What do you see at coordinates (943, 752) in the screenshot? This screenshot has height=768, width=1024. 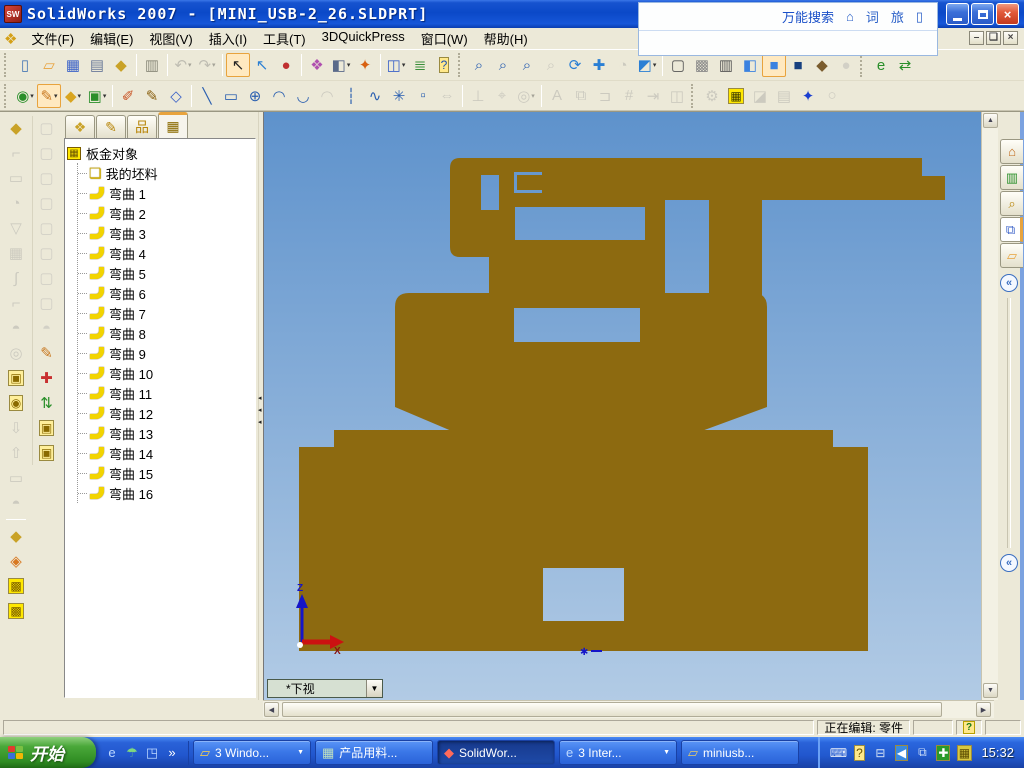 I see `security-shield-icon: ✚` at bounding box center [943, 752].